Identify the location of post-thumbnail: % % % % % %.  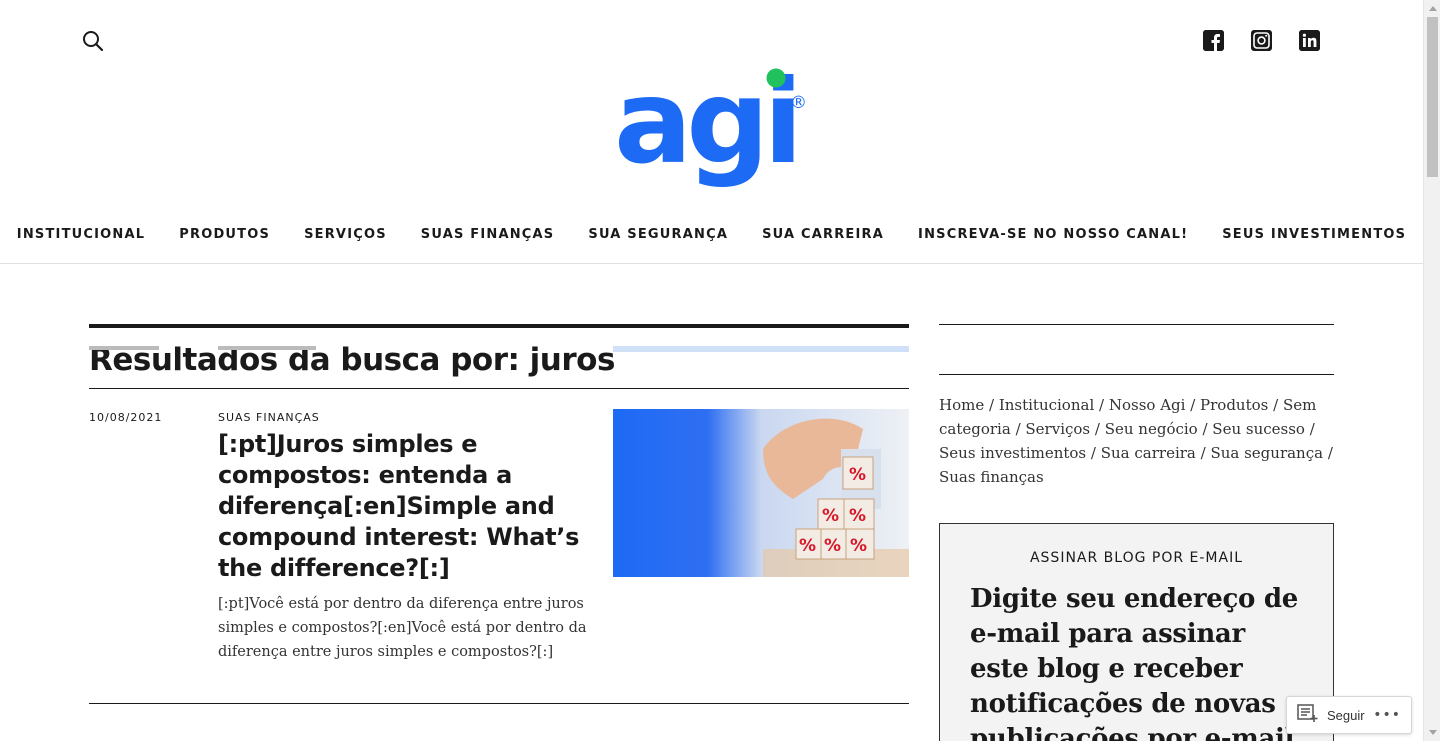
(761, 493).